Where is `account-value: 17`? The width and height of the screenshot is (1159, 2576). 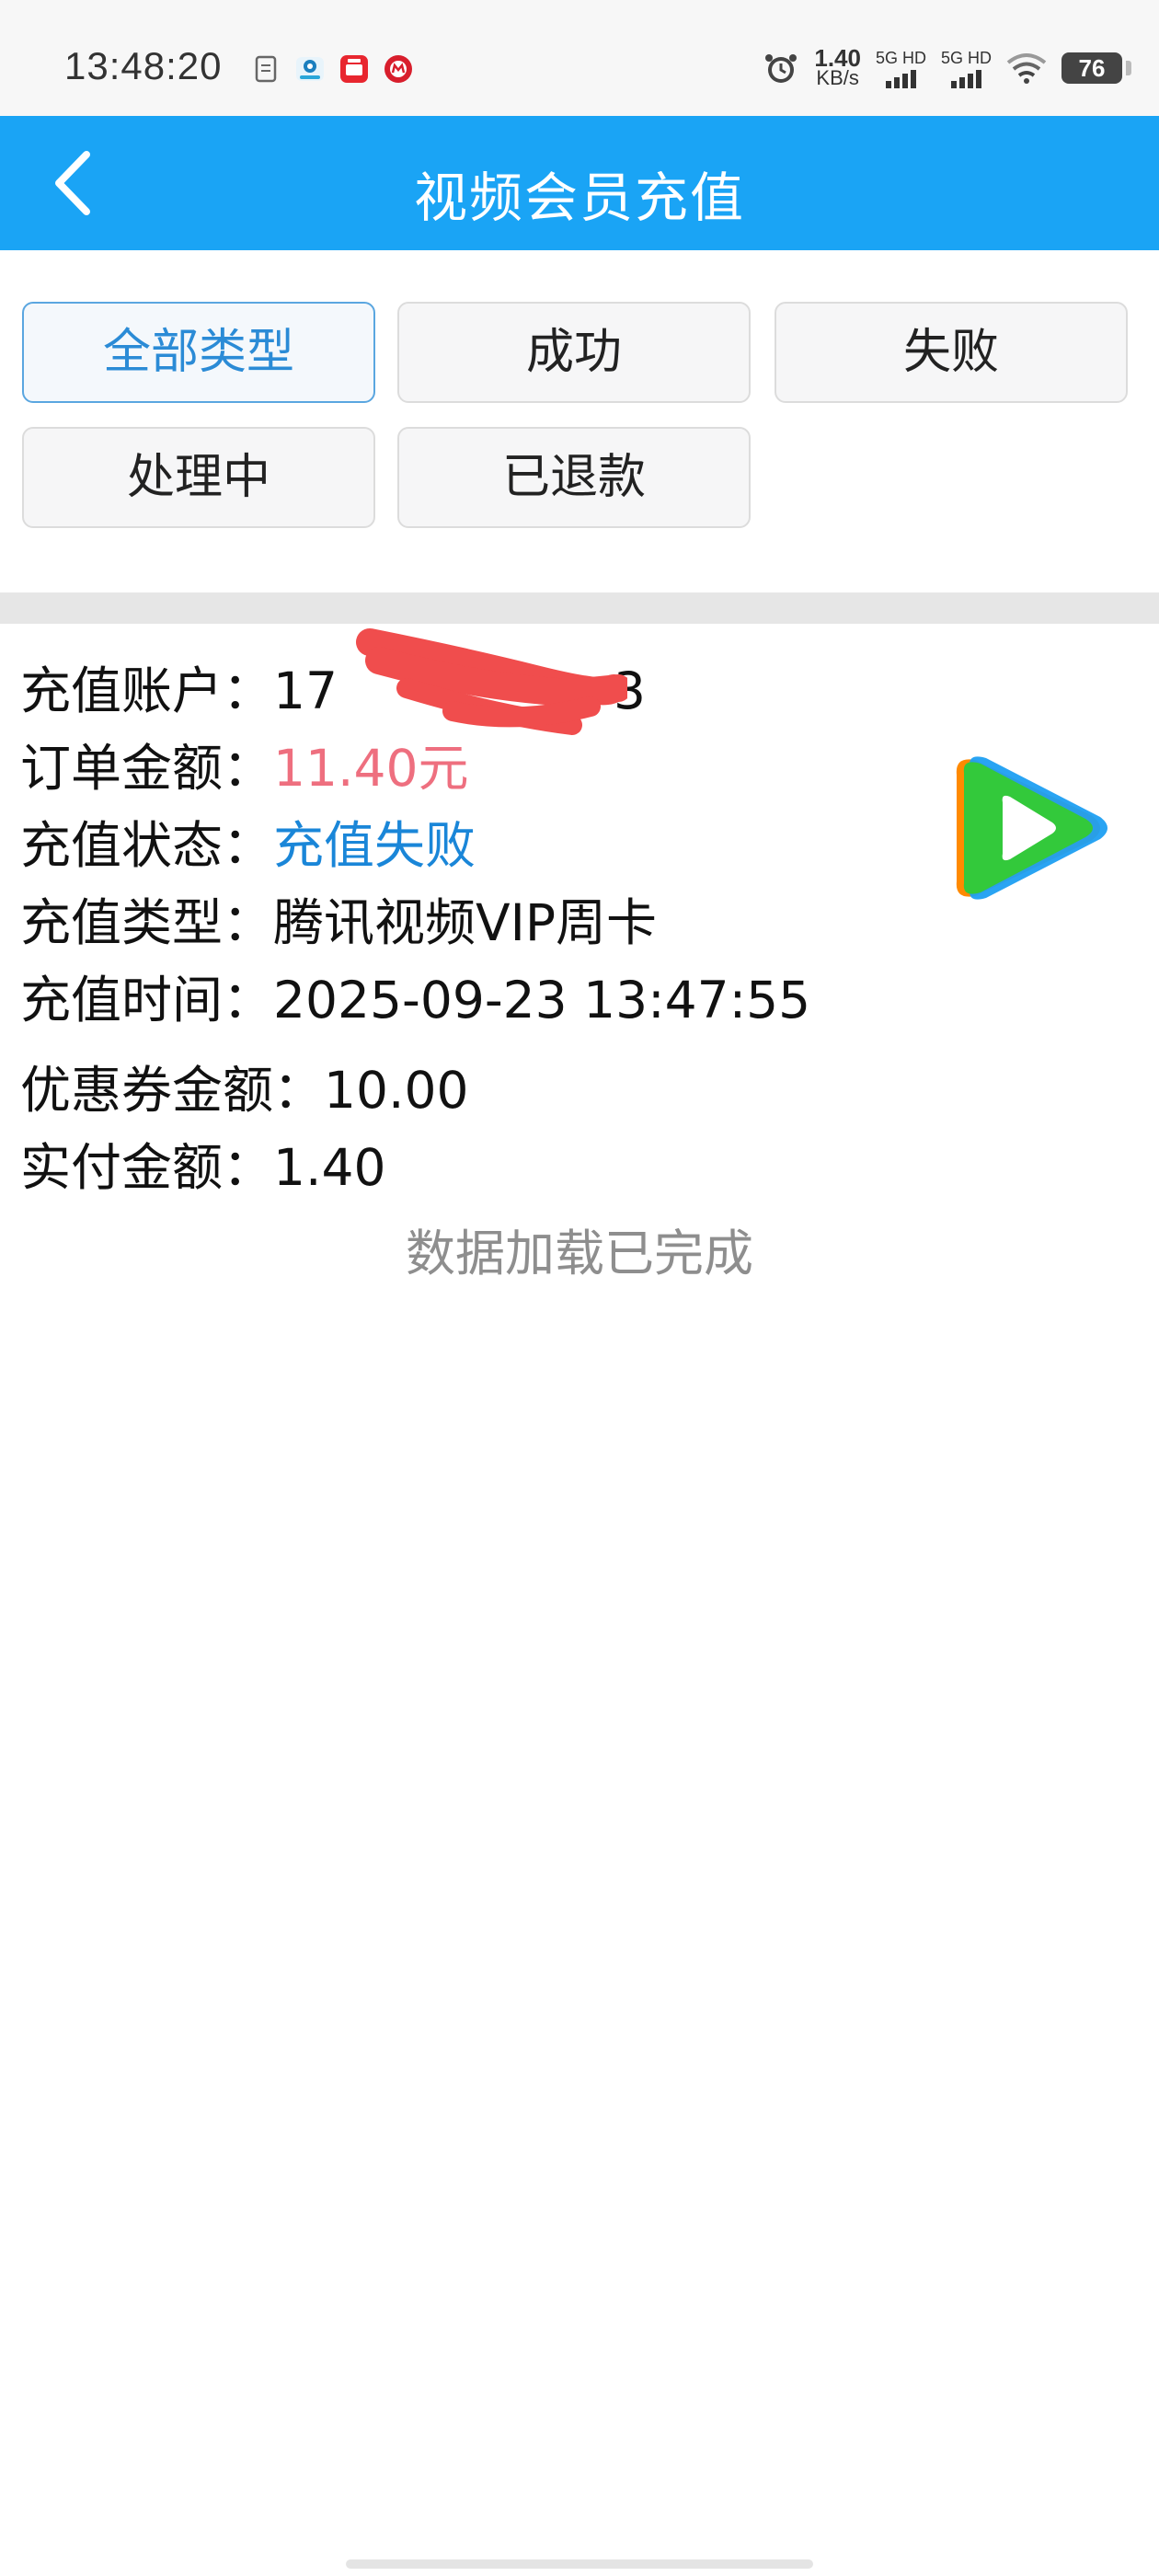 account-value: 17 is located at coordinates (306, 690).